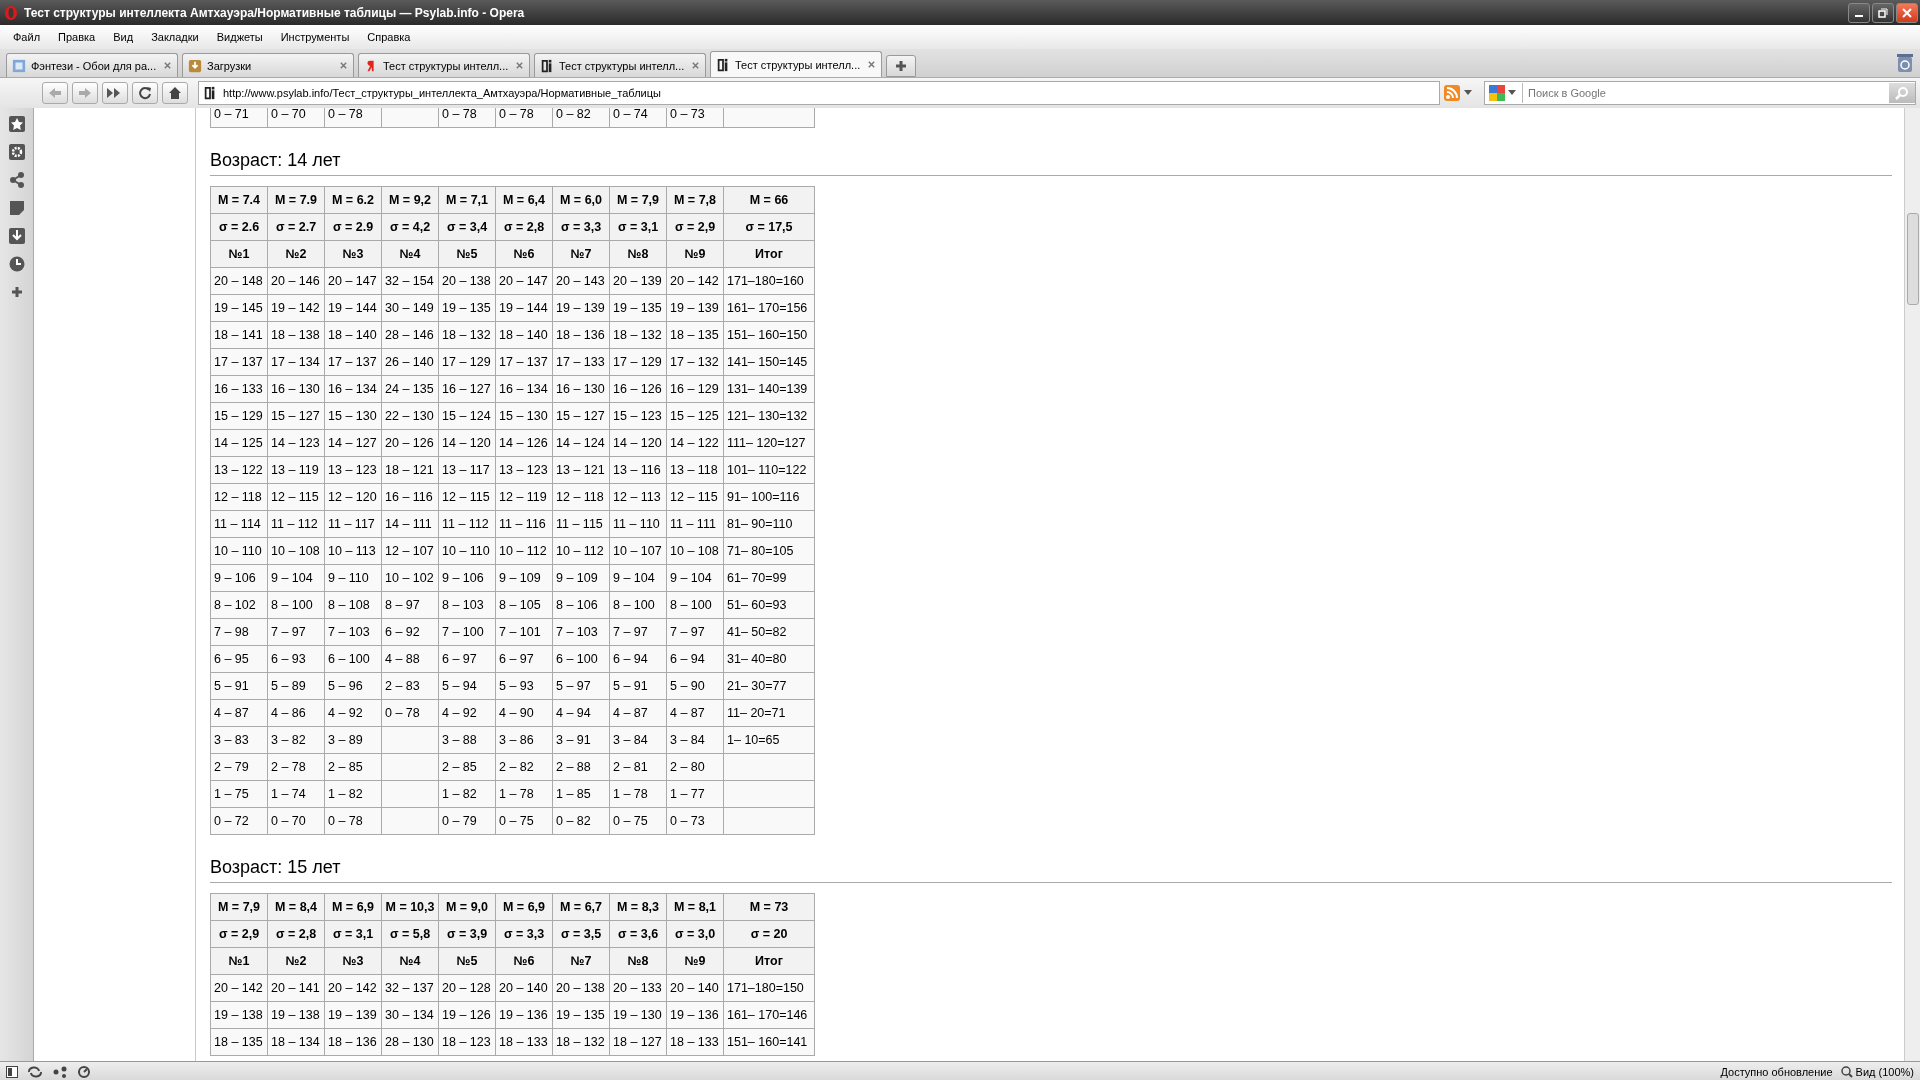  Describe the element at coordinates (769, 497) in the screenshot. I see `table-cell: 91– 100=116` at that location.